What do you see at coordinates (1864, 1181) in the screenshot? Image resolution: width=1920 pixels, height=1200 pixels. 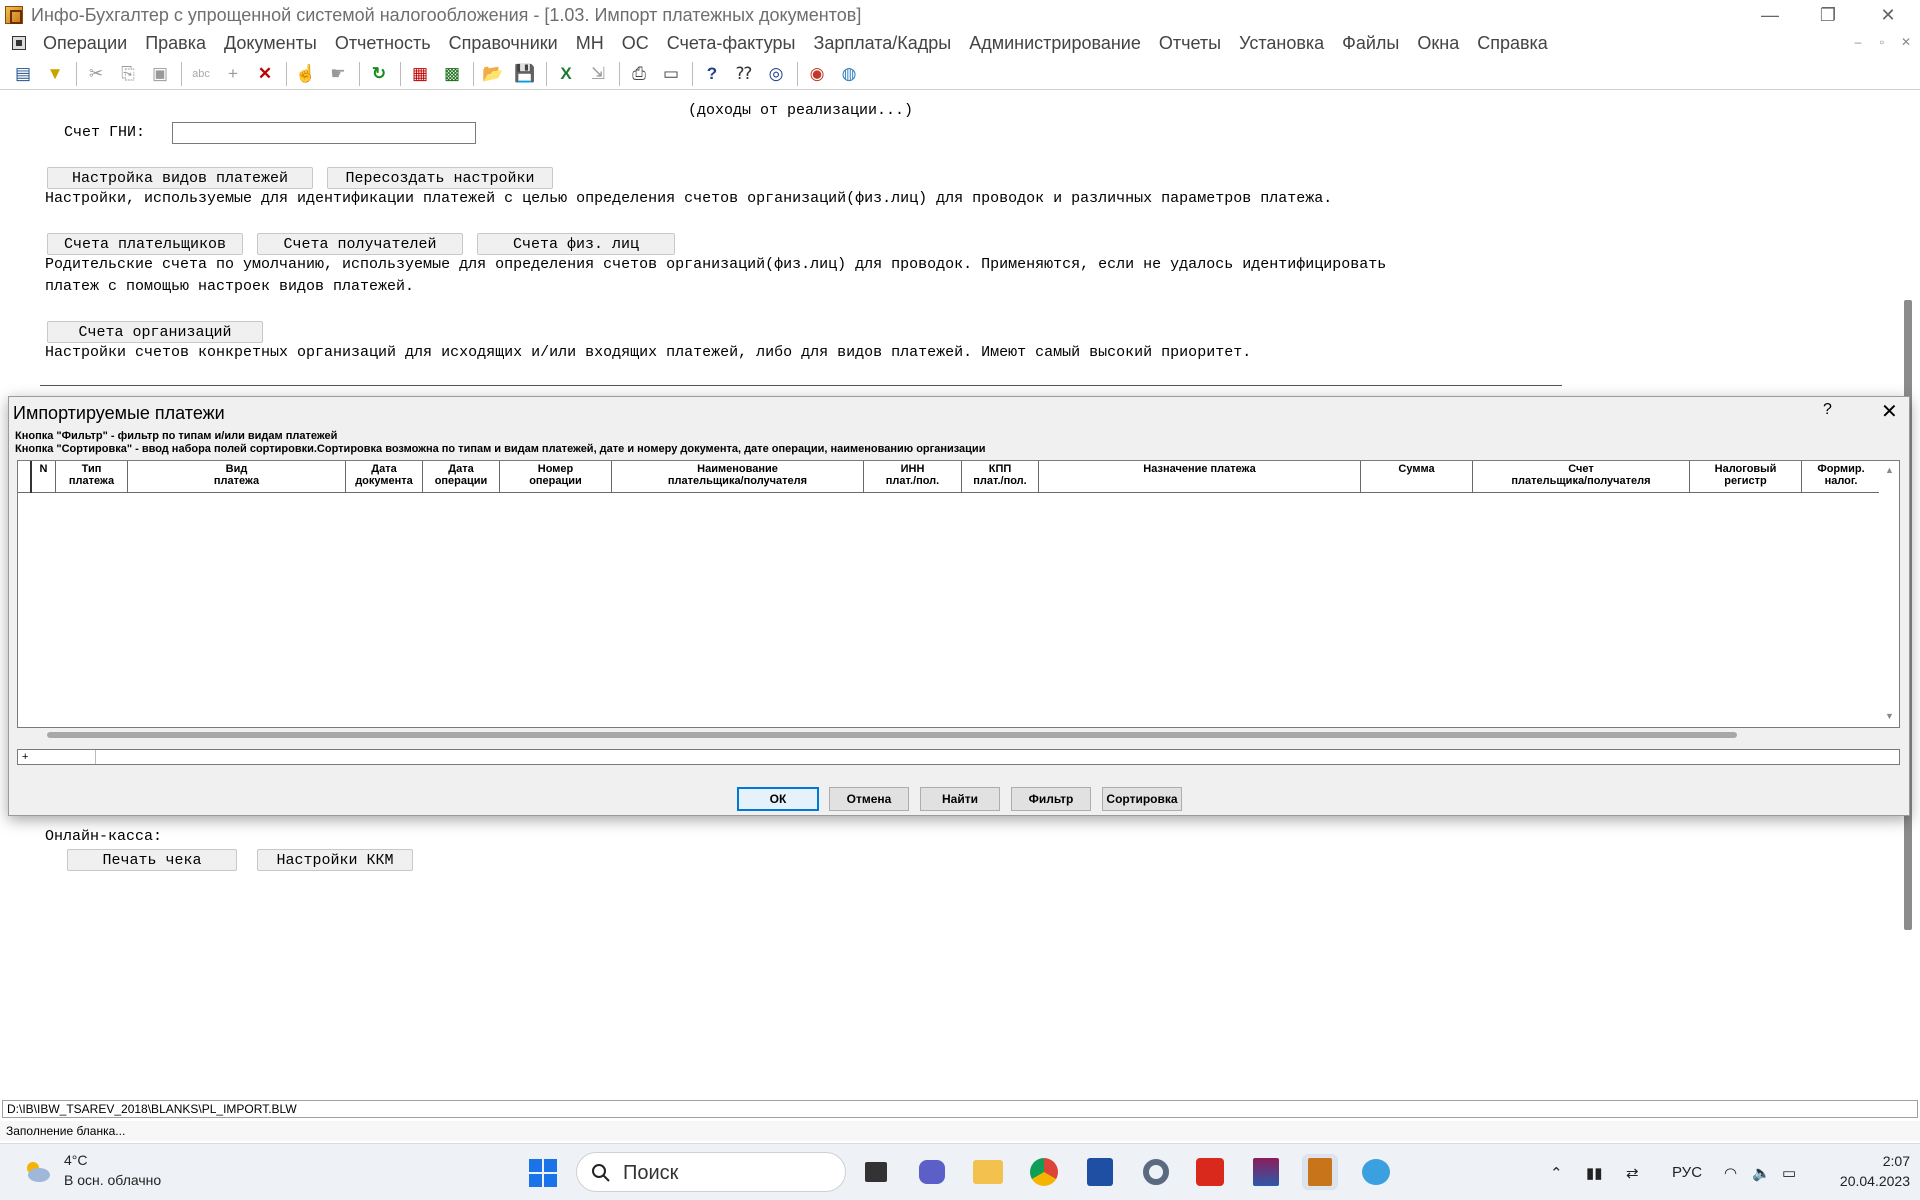 I see `clock-date: 20.04.2023` at bounding box center [1864, 1181].